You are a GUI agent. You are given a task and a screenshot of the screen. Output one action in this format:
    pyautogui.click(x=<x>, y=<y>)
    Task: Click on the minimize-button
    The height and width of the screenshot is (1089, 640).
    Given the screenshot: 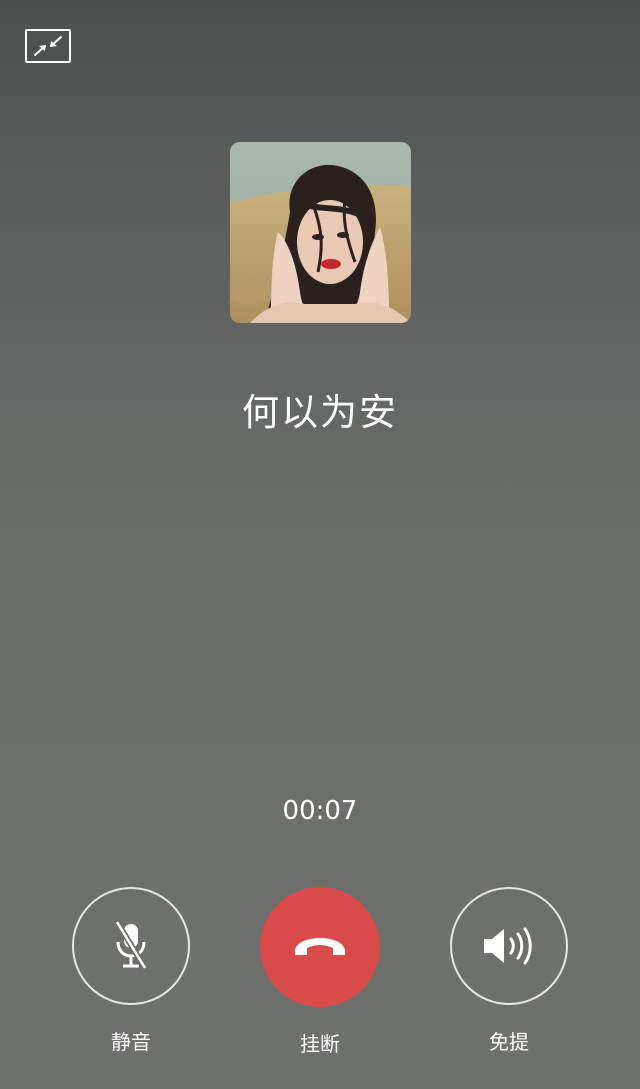 What is the action you would take?
    pyautogui.click(x=48, y=46)
    